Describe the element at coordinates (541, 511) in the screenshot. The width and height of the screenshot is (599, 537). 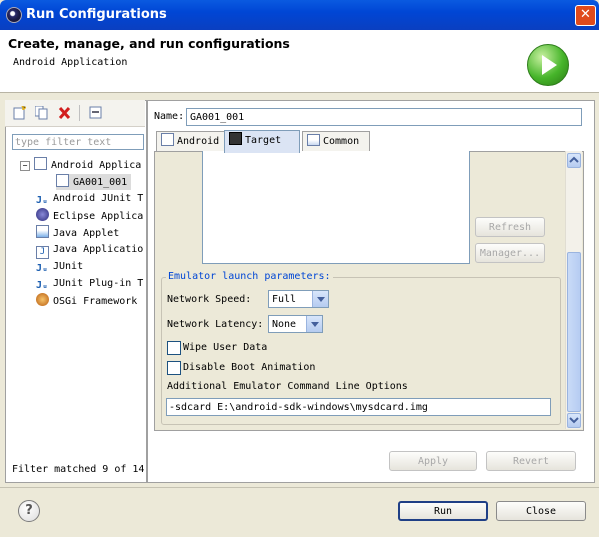
I see `close-button: Close` at that location.